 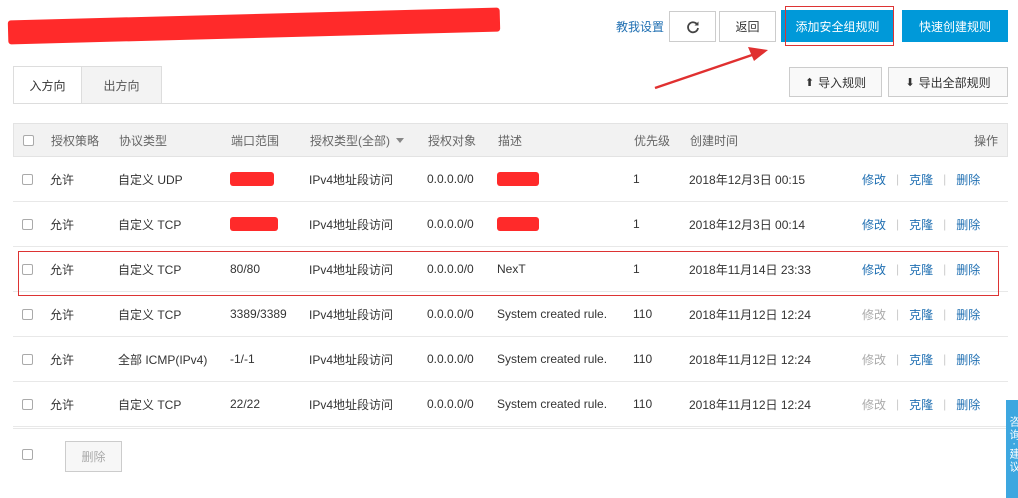 I want to click on row-created-time: 2018年12月3日 00:15, so click(x=747, y=179).